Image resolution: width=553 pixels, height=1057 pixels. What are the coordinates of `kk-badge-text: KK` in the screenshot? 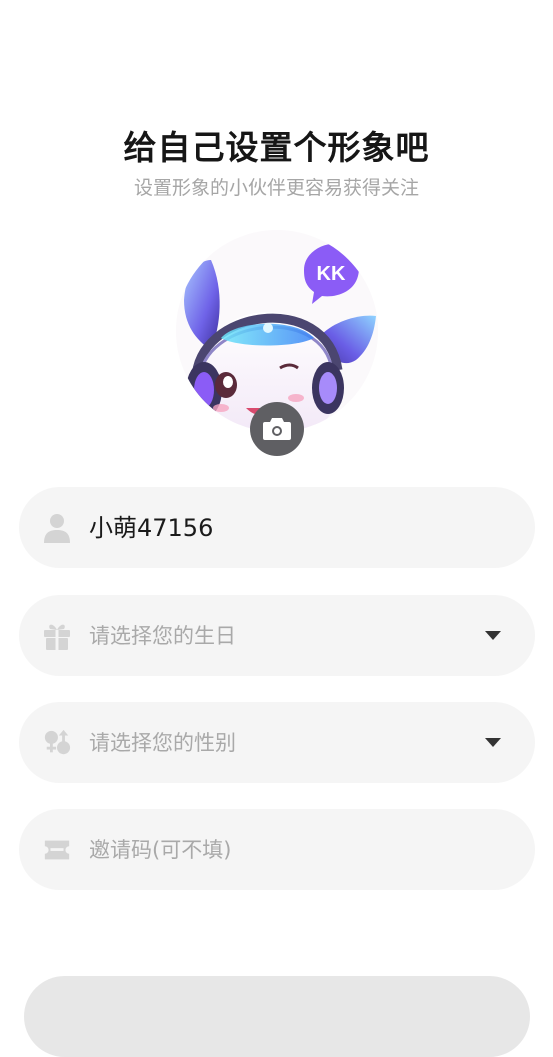 It's located at (331, 274).